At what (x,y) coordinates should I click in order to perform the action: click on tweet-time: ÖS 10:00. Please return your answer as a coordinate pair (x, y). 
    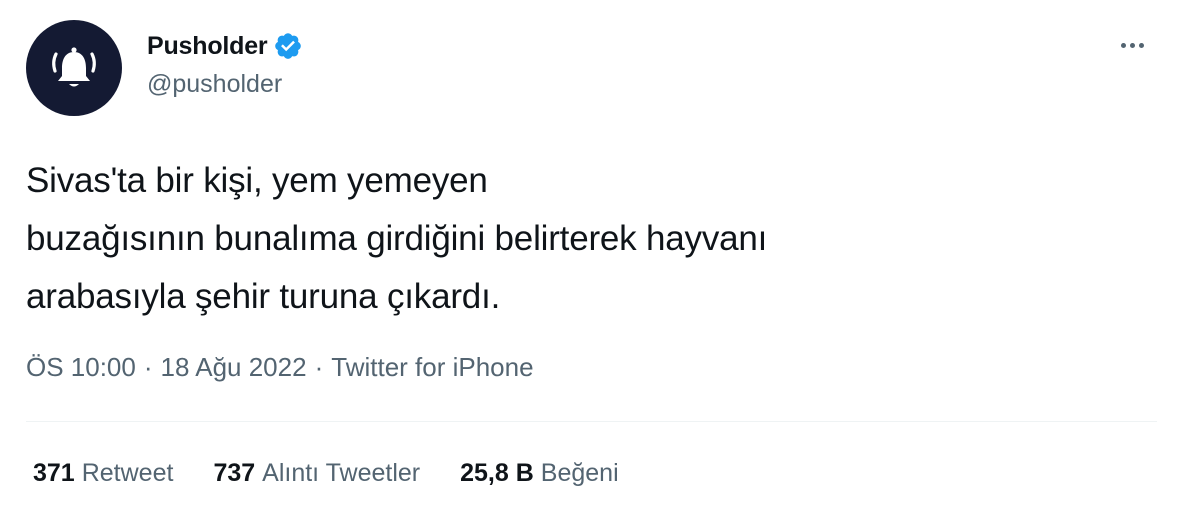
    Looking at the image, I should click on (81, 367).